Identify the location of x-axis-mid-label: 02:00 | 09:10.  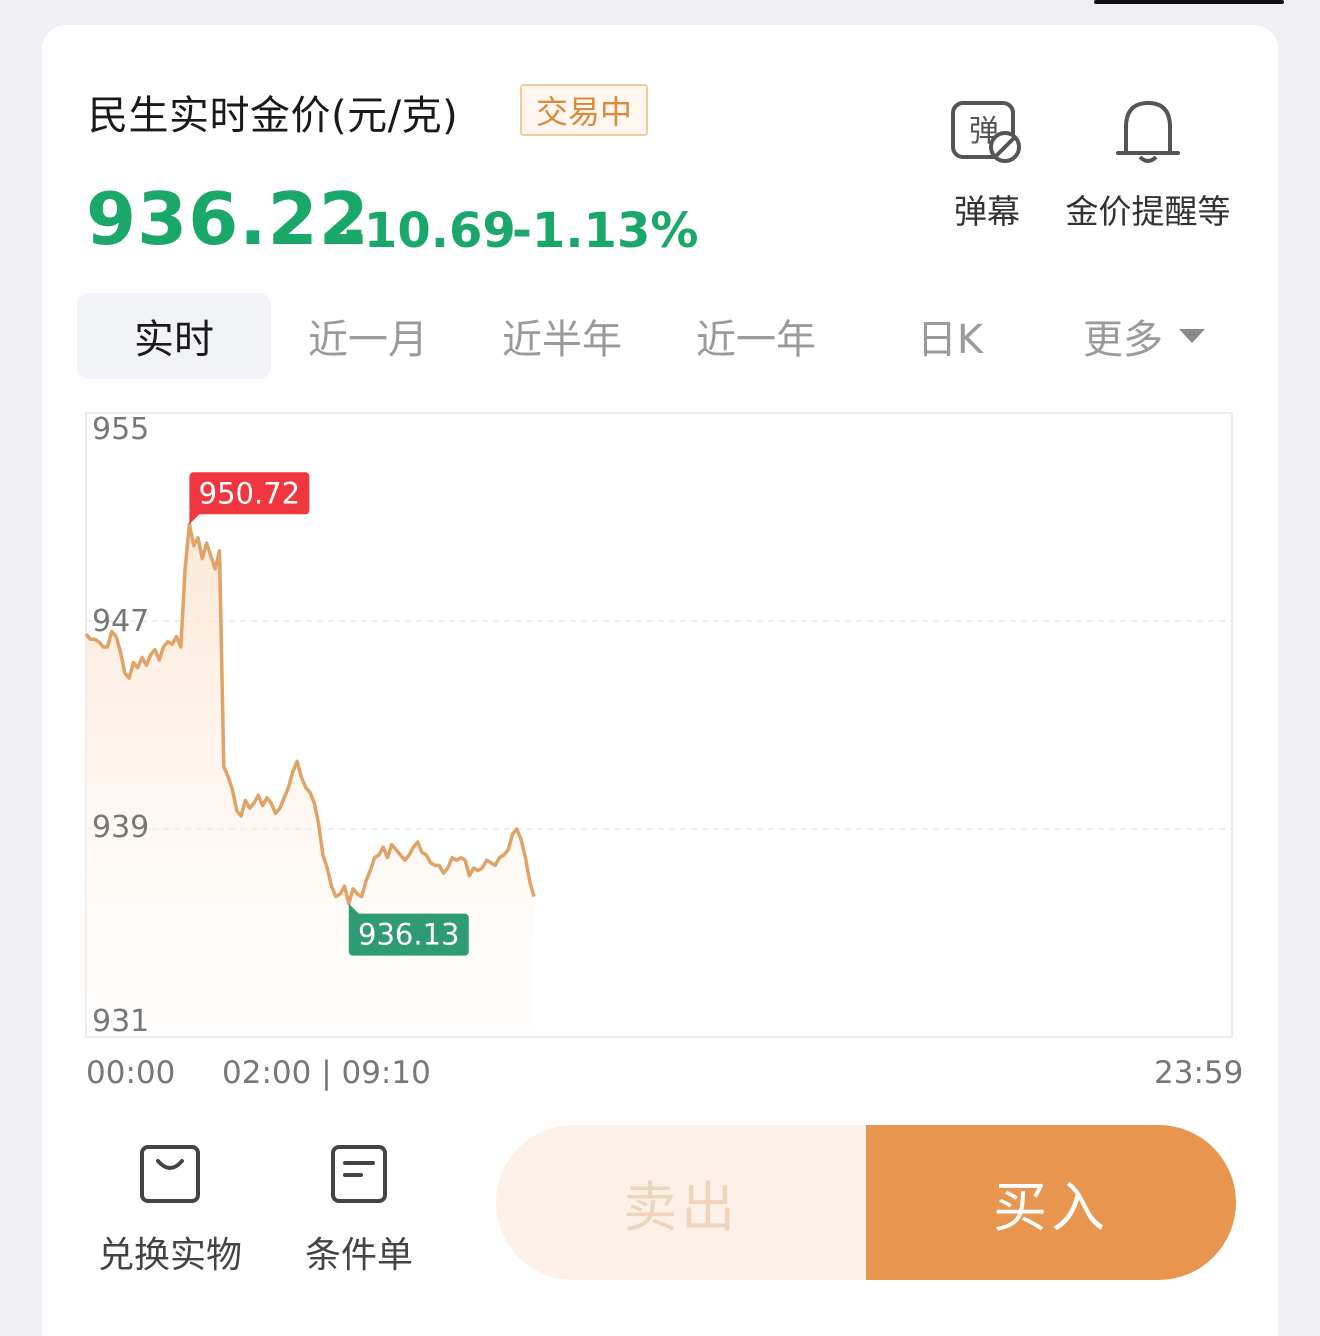
(326, 1073).